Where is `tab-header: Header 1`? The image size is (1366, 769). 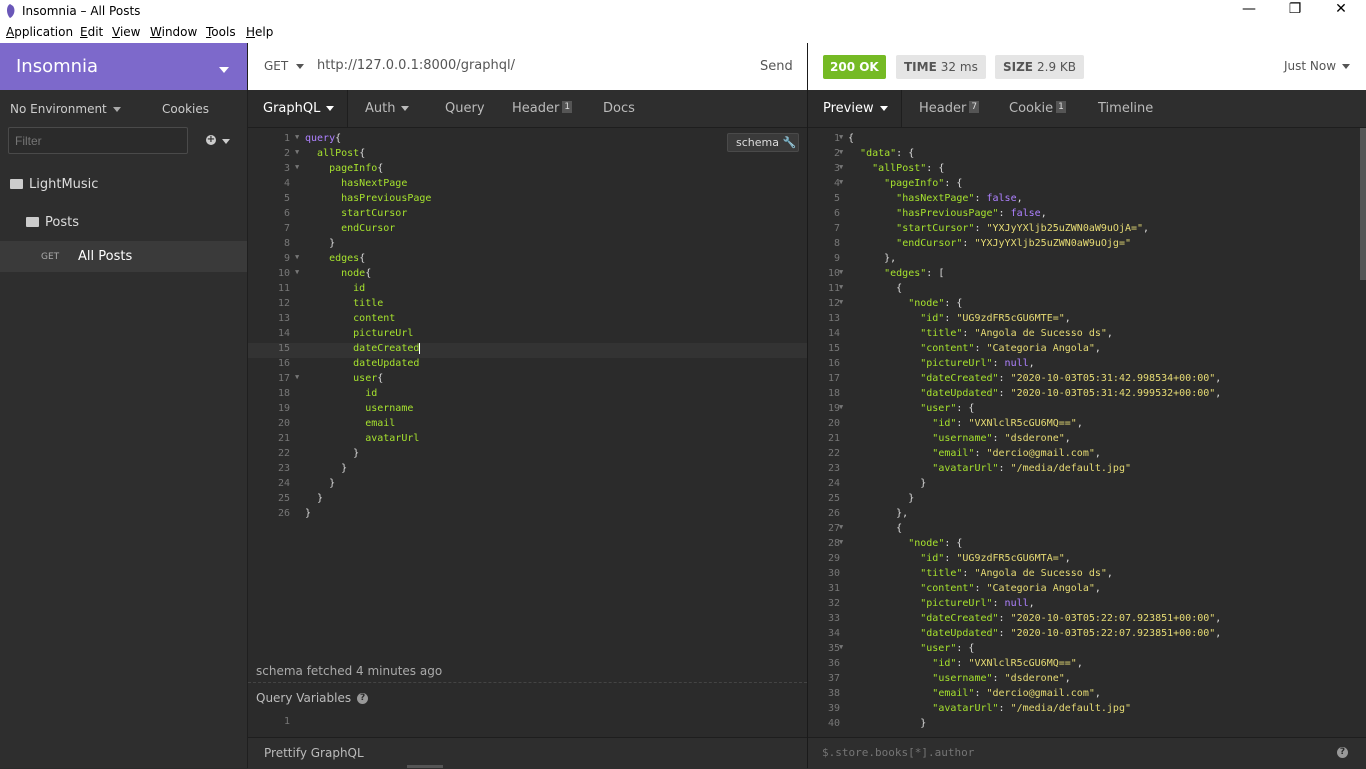 tab-header: Header 1 is located at coordinates (542, 108).